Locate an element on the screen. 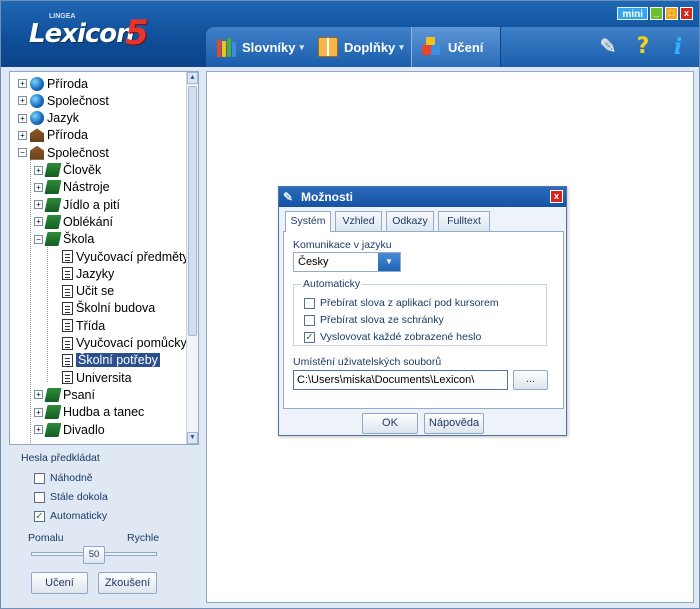 The width and height of the screenshot is (700, 609). maximize-button: □ is located at coordinates (671, 13).